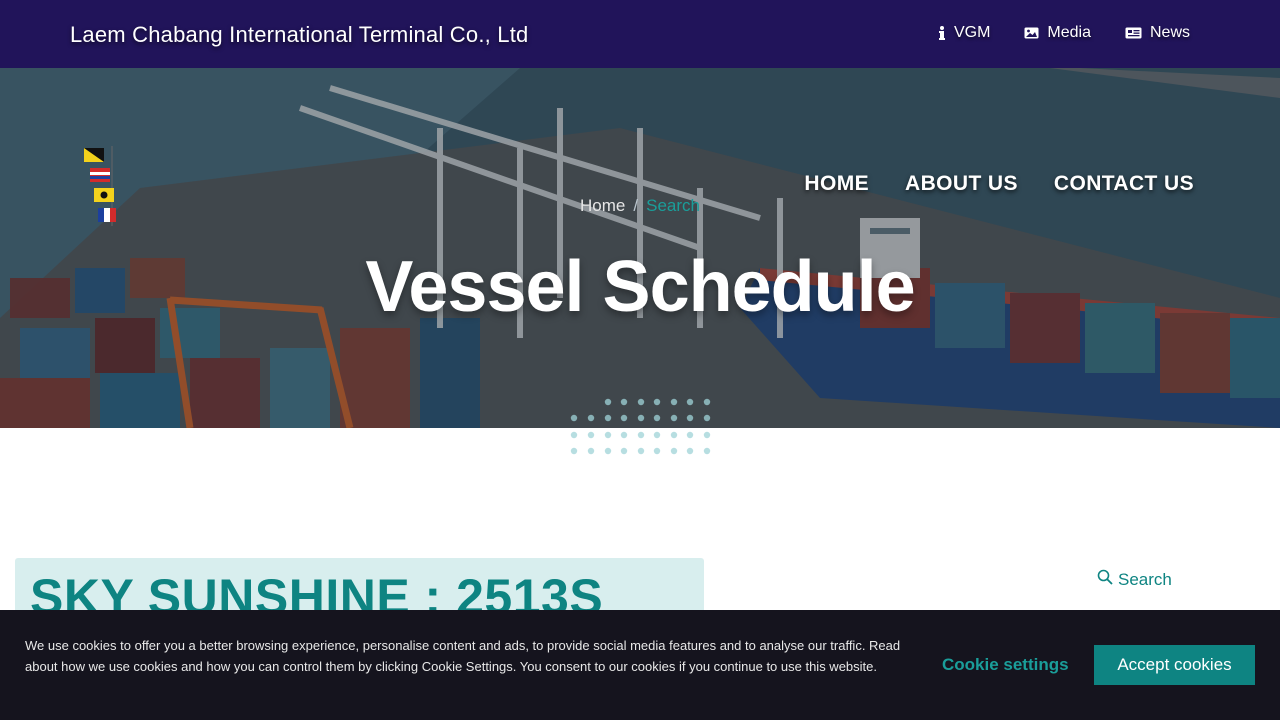 This screenshot has width=1280, height=720. What do you see at coordinates (1174, 665) in the screenshot?
I see `accept-cookies-button: Accept cookies` at bounding box center [1174, 665].